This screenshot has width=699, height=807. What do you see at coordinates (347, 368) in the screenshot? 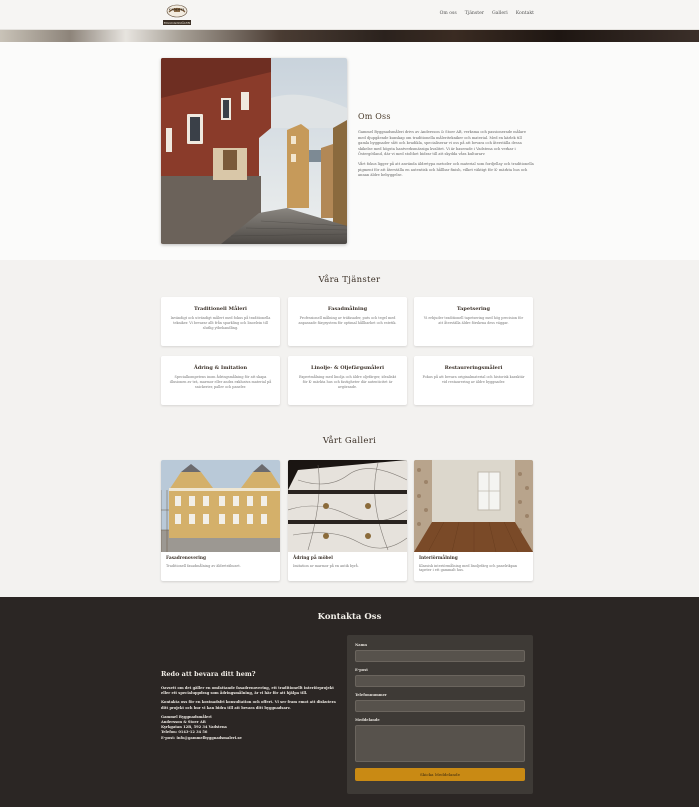
I see `service-title: Linolje- & Oljefärgsmåleri` at bounding box center [347, 368].